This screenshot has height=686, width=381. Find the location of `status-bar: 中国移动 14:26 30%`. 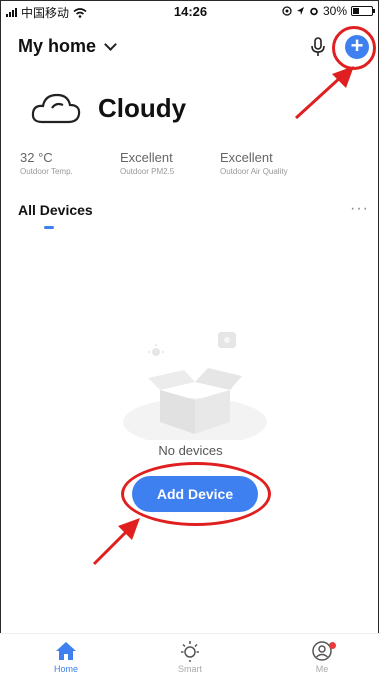

status-bar: 中国移动 14:26 30% is located at coordinates (190, 11).